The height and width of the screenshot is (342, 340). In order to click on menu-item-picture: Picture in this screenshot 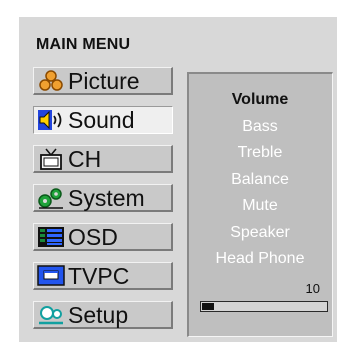, I will do `click(103, 81)`.